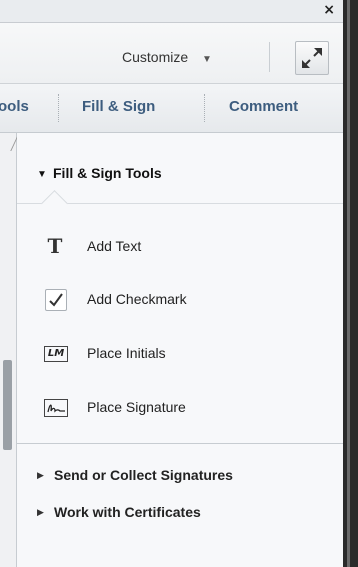 Image resolution: width=358 pixels, height=567 pixels. I want to click on tab-fill-sign: Fill & Sign, so click(118, 106).